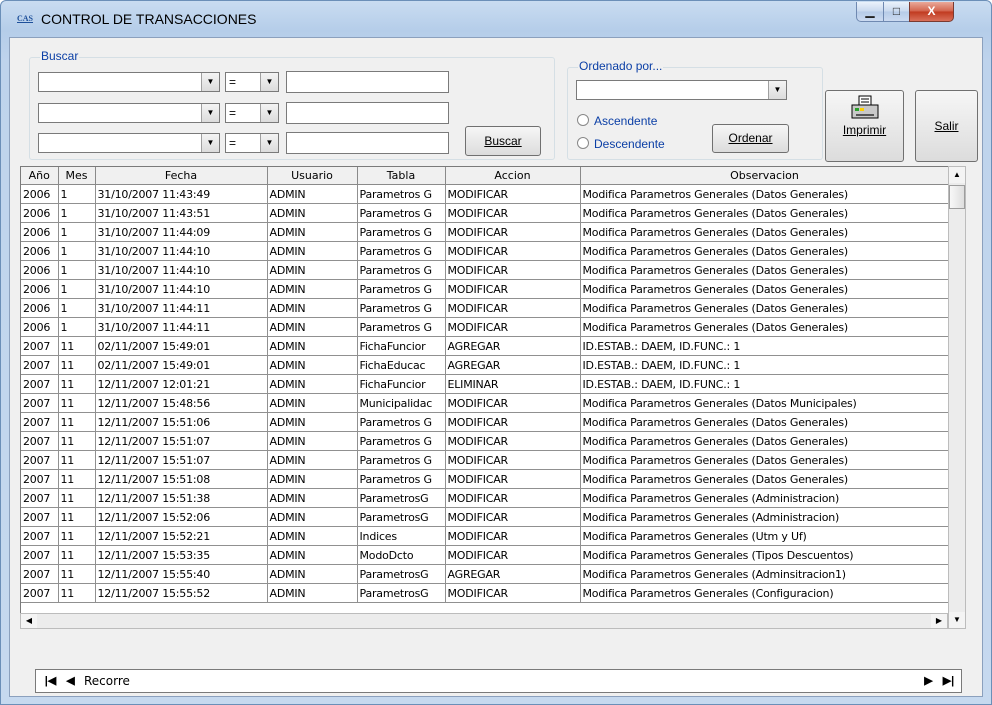 The width and height of the screenshot is (992, 705). Describe the element at coordinates (29, 621) in the screenshot. I see `scroll-left-icon: ◀` at that location.